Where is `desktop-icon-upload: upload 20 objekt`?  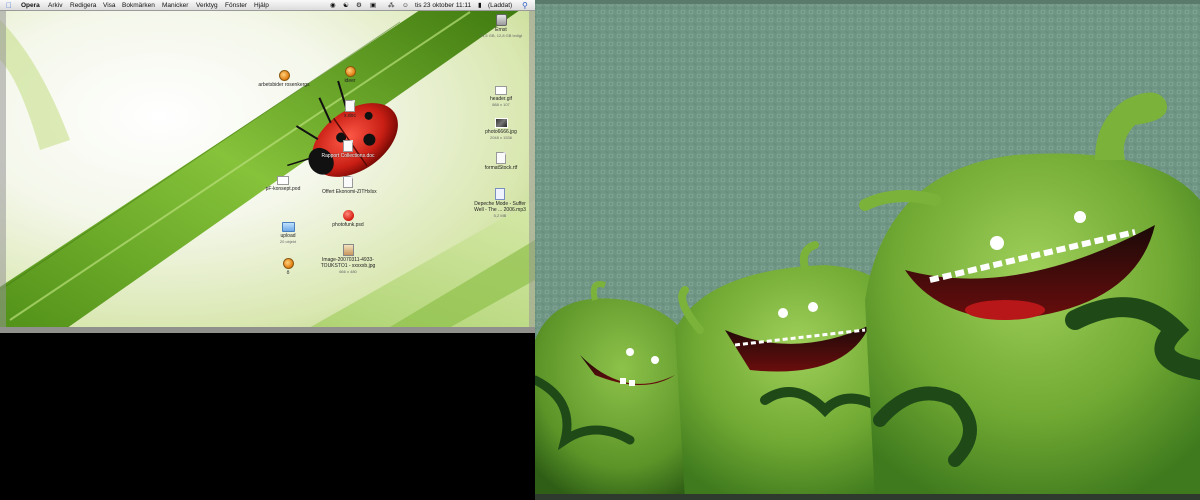 desktop-icon-upload: upload 20 objekt is located at coordinates (288, 233).